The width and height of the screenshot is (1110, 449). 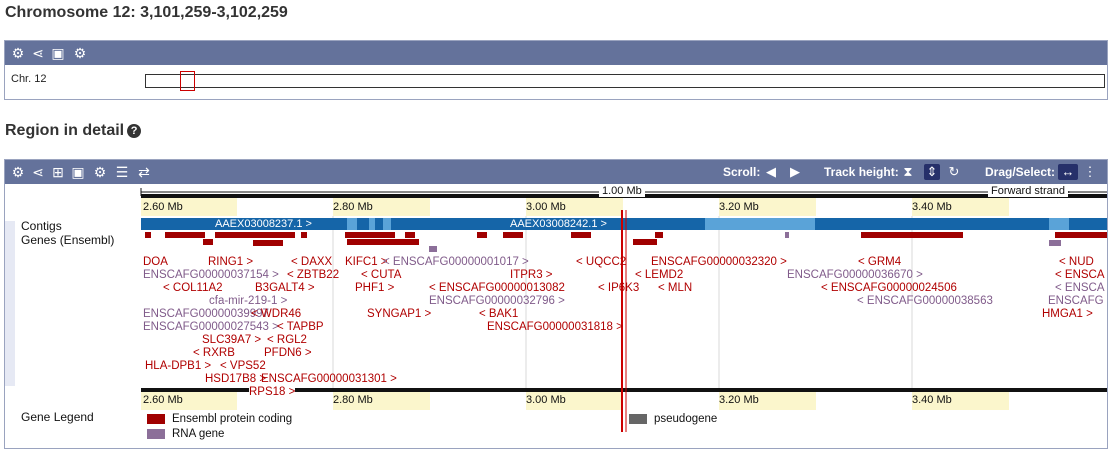 What do you see at coordinates (178, 366) in the screenshot?
I see `gene-label: HLA-DPB1 >` at bounding box center [178, 366].